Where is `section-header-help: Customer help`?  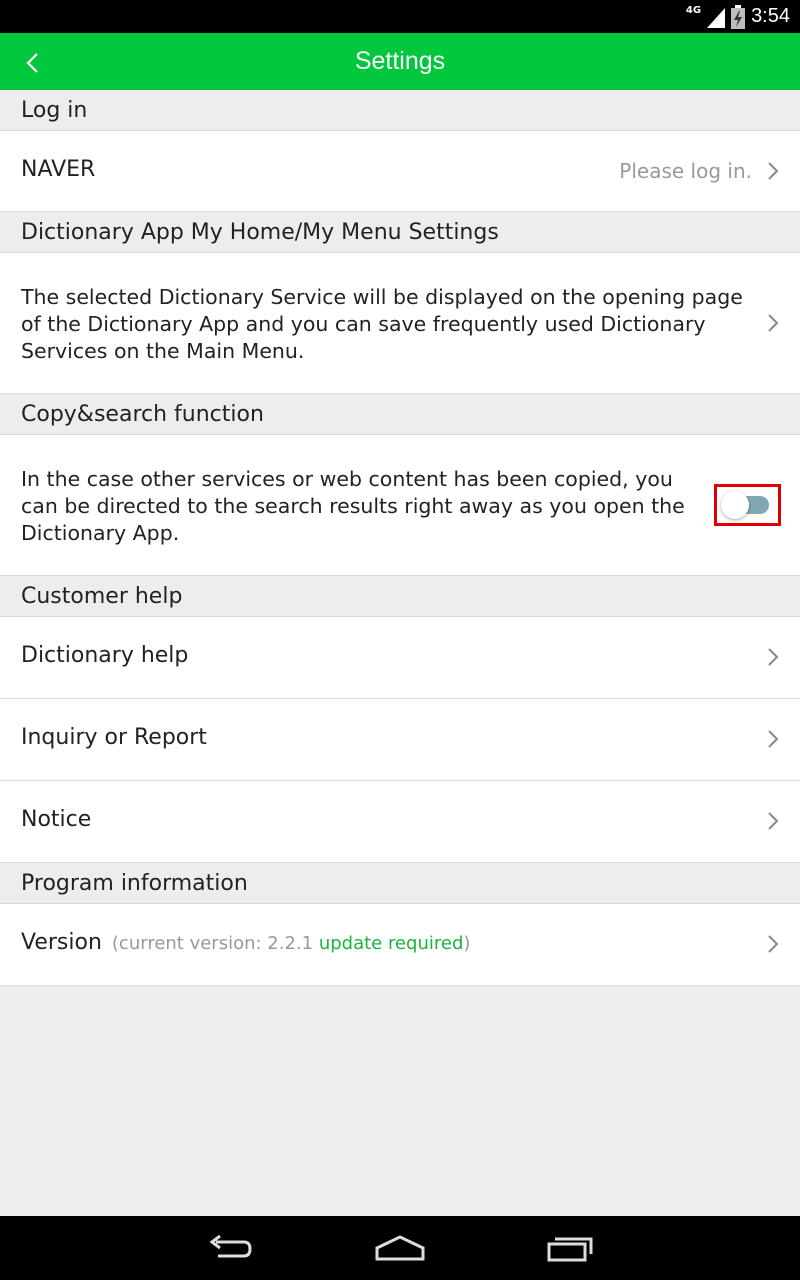 section-header-help: Customer help is located at coordinates (400, 596).